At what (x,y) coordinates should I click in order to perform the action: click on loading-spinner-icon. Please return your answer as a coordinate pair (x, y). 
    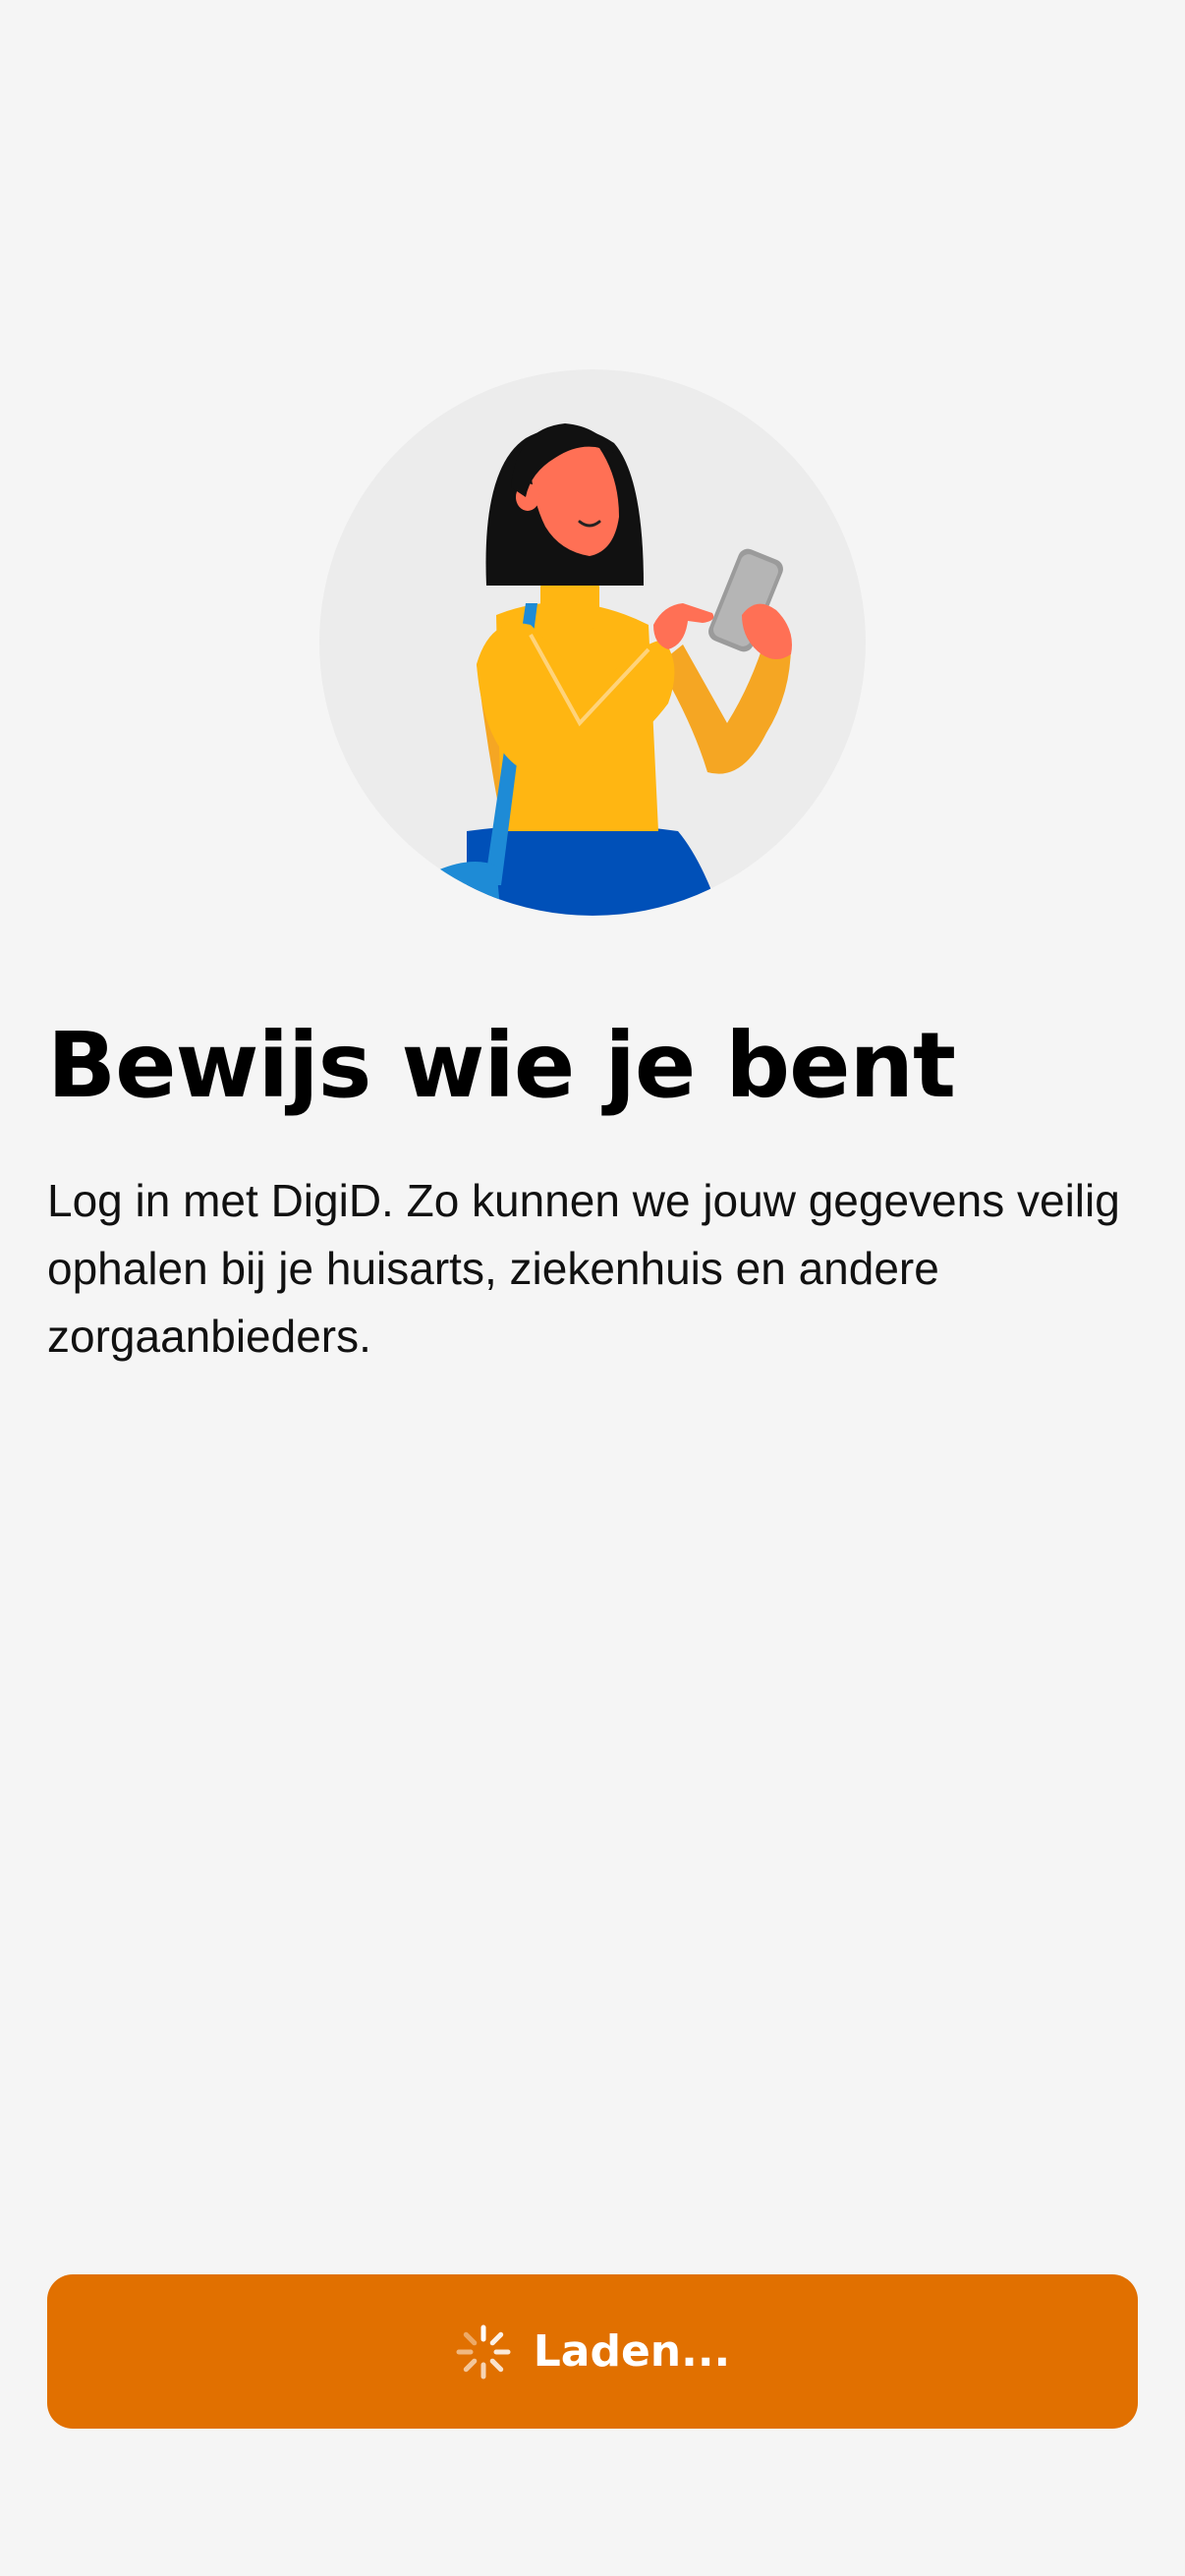
    Looking at the image, I should click on (484, 2351).